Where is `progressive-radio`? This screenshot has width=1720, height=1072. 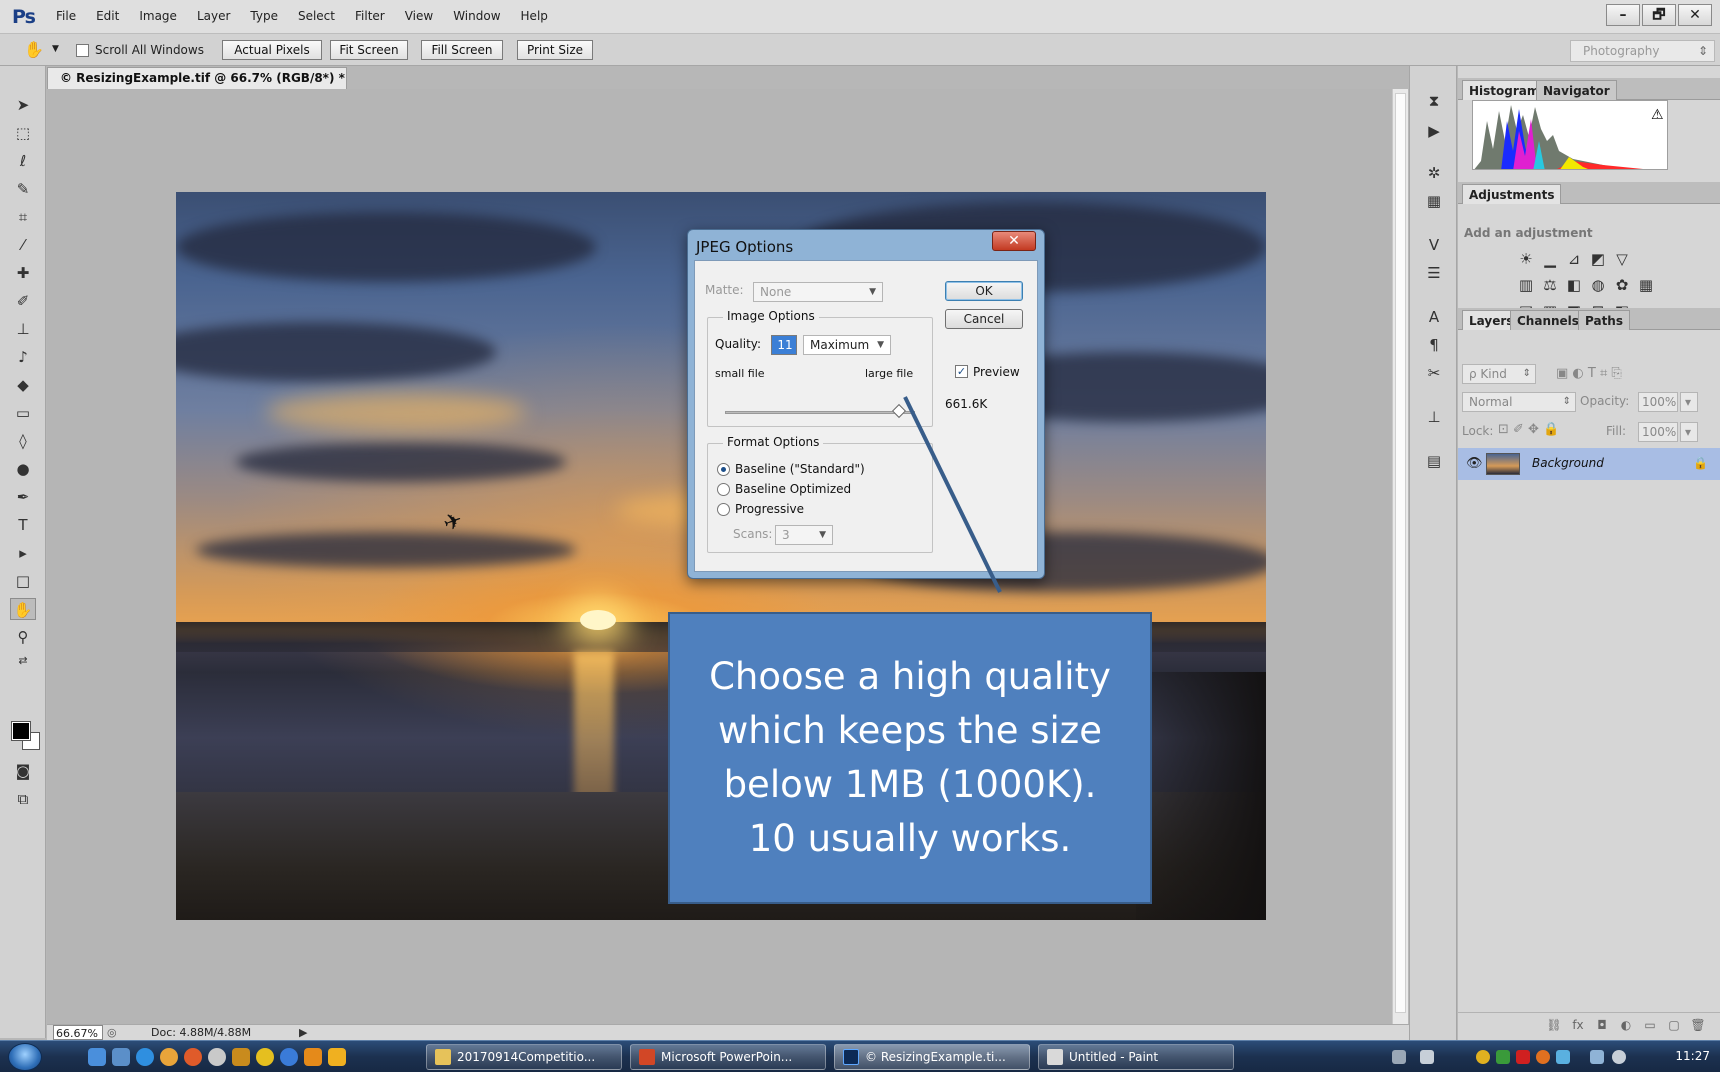
progressive-radio is located at coordinates (723, 509).